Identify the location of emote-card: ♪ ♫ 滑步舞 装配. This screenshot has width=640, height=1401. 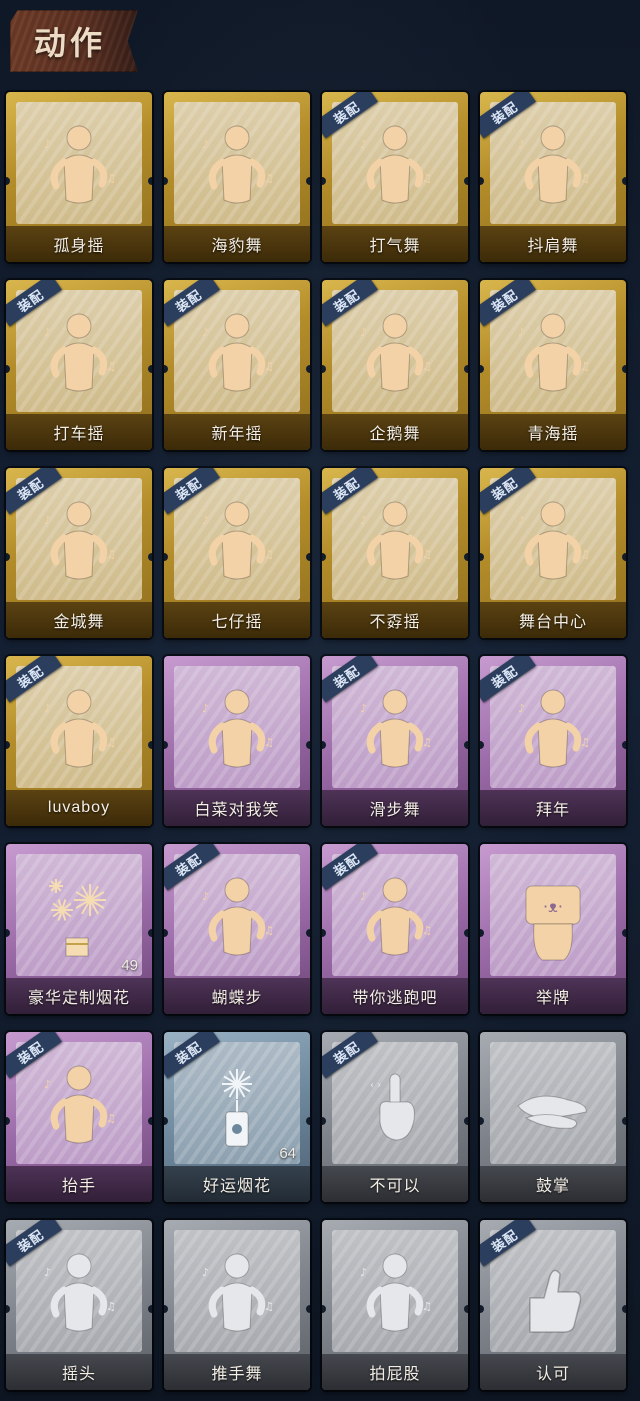
(395, 741).